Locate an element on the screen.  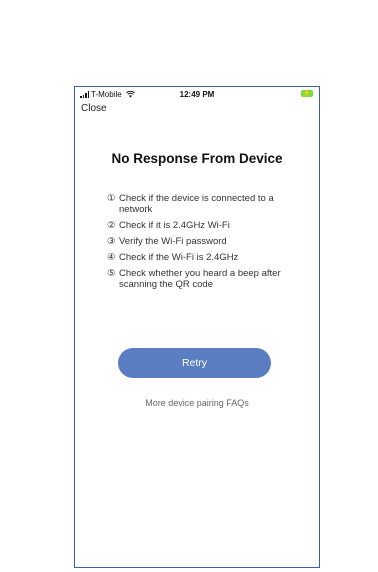
status-bar: T-Mobile 12:49 PM ⚡ is located at coordinates (197, 95).